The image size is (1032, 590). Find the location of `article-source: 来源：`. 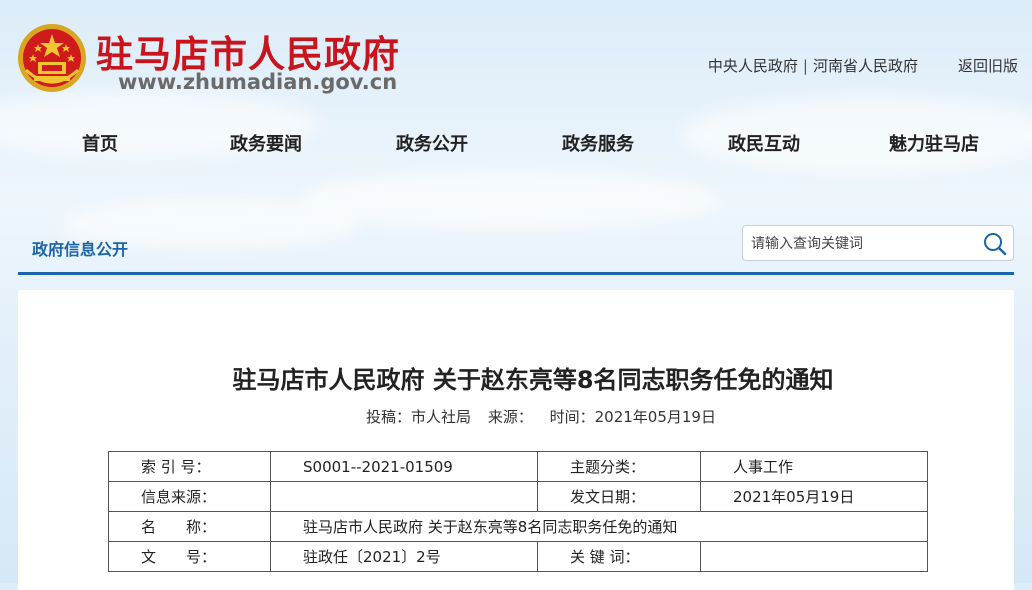

article-source: 来源： is located at coordinates (510, 417).